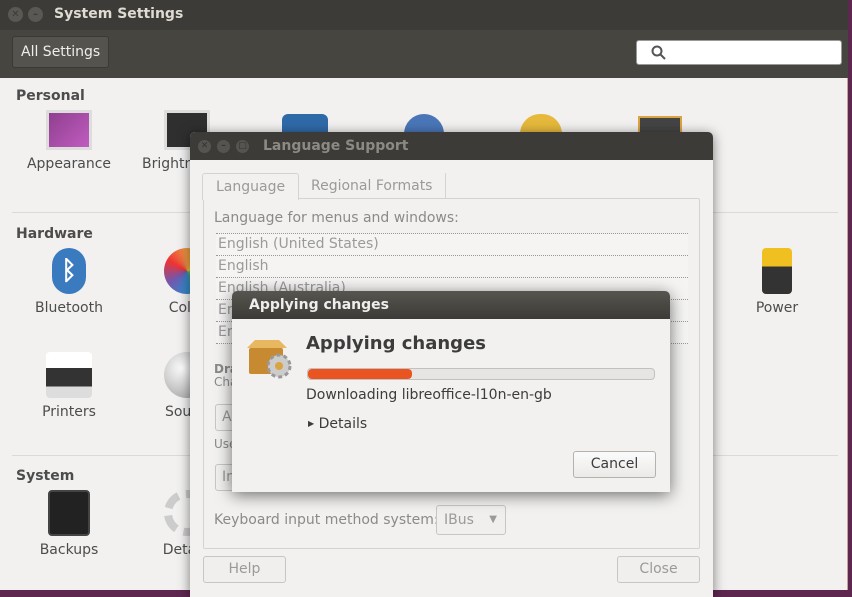  Describe the element at coordinates (69, 164) in the screenshot. I see `item-label: Appearance` at that location.